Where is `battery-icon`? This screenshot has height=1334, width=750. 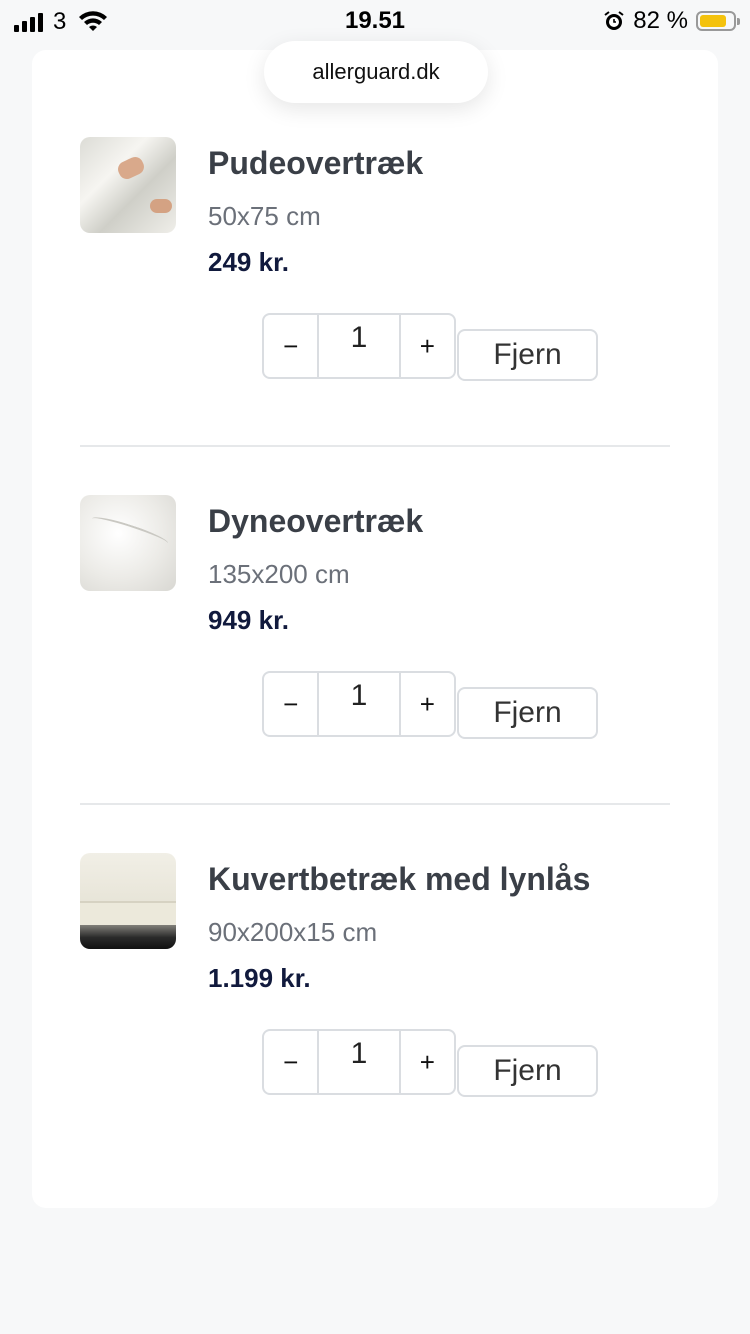 battery-icon is located at coordinates (718, 21).